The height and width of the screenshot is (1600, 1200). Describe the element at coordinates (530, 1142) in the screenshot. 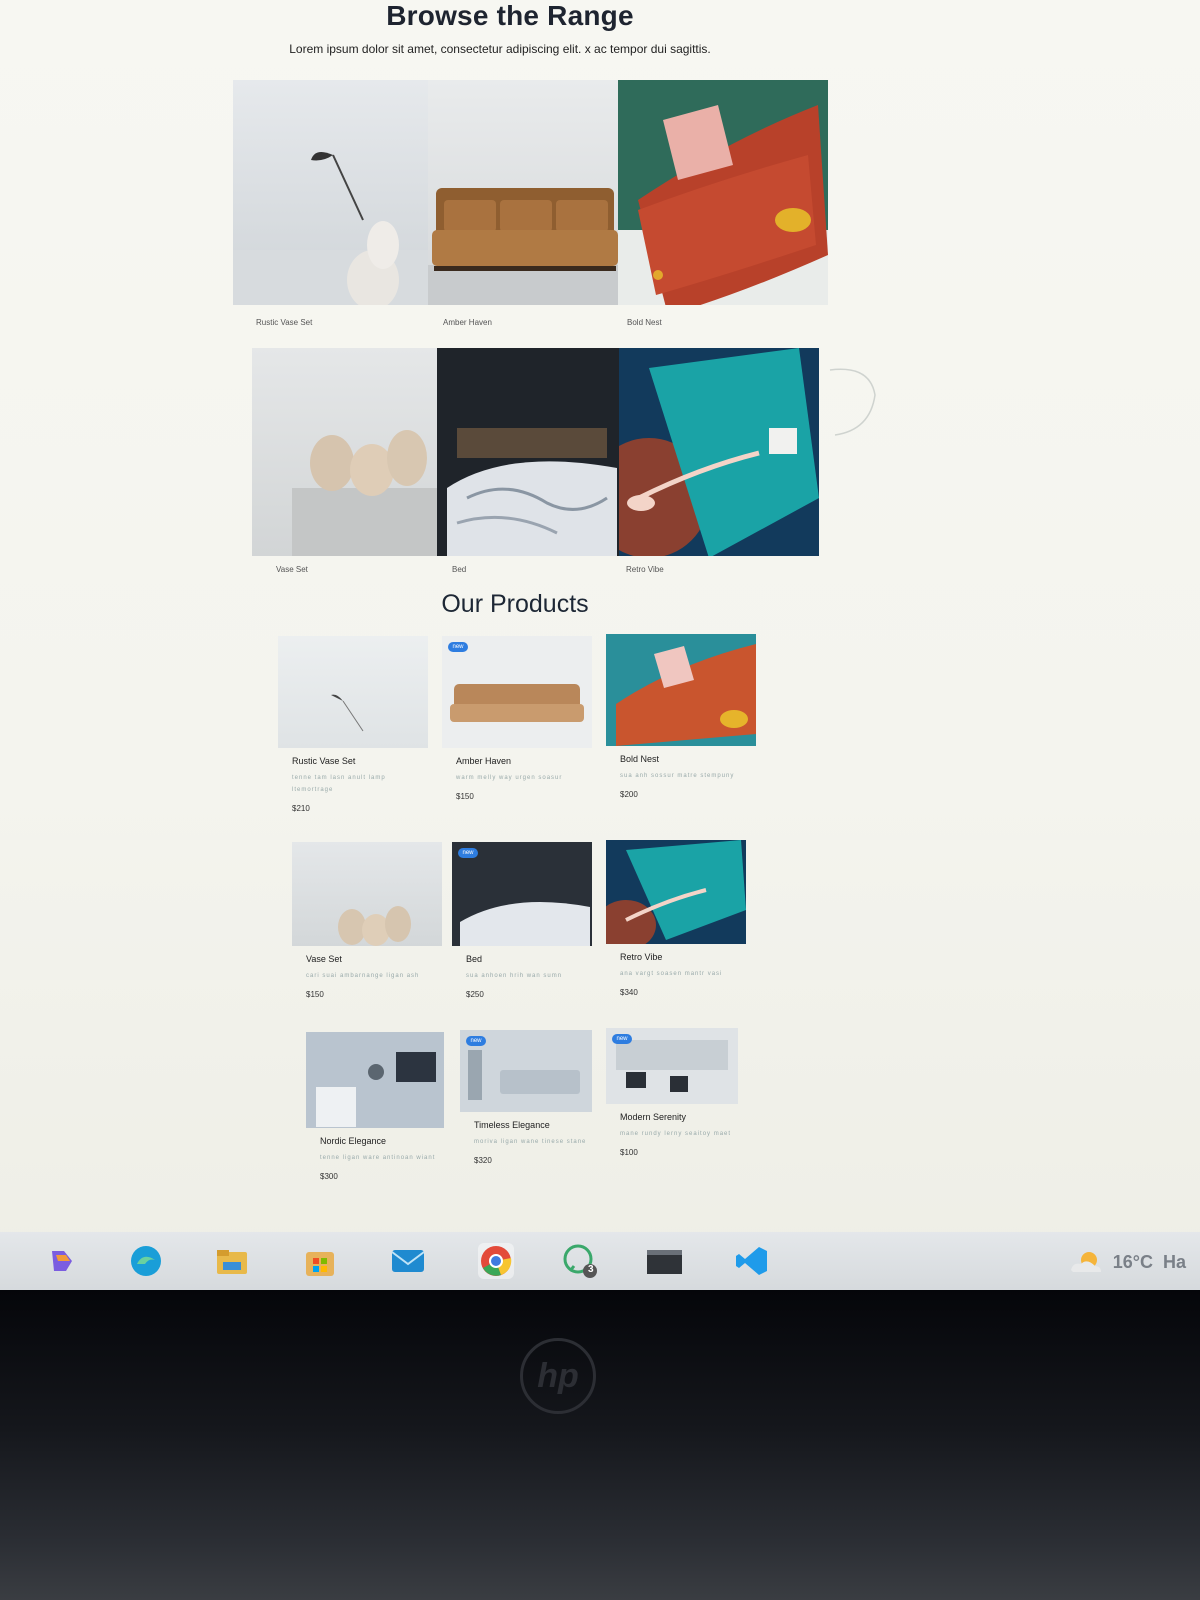

I see `product-desc: moriva ligan wane tinese stane` at that location.